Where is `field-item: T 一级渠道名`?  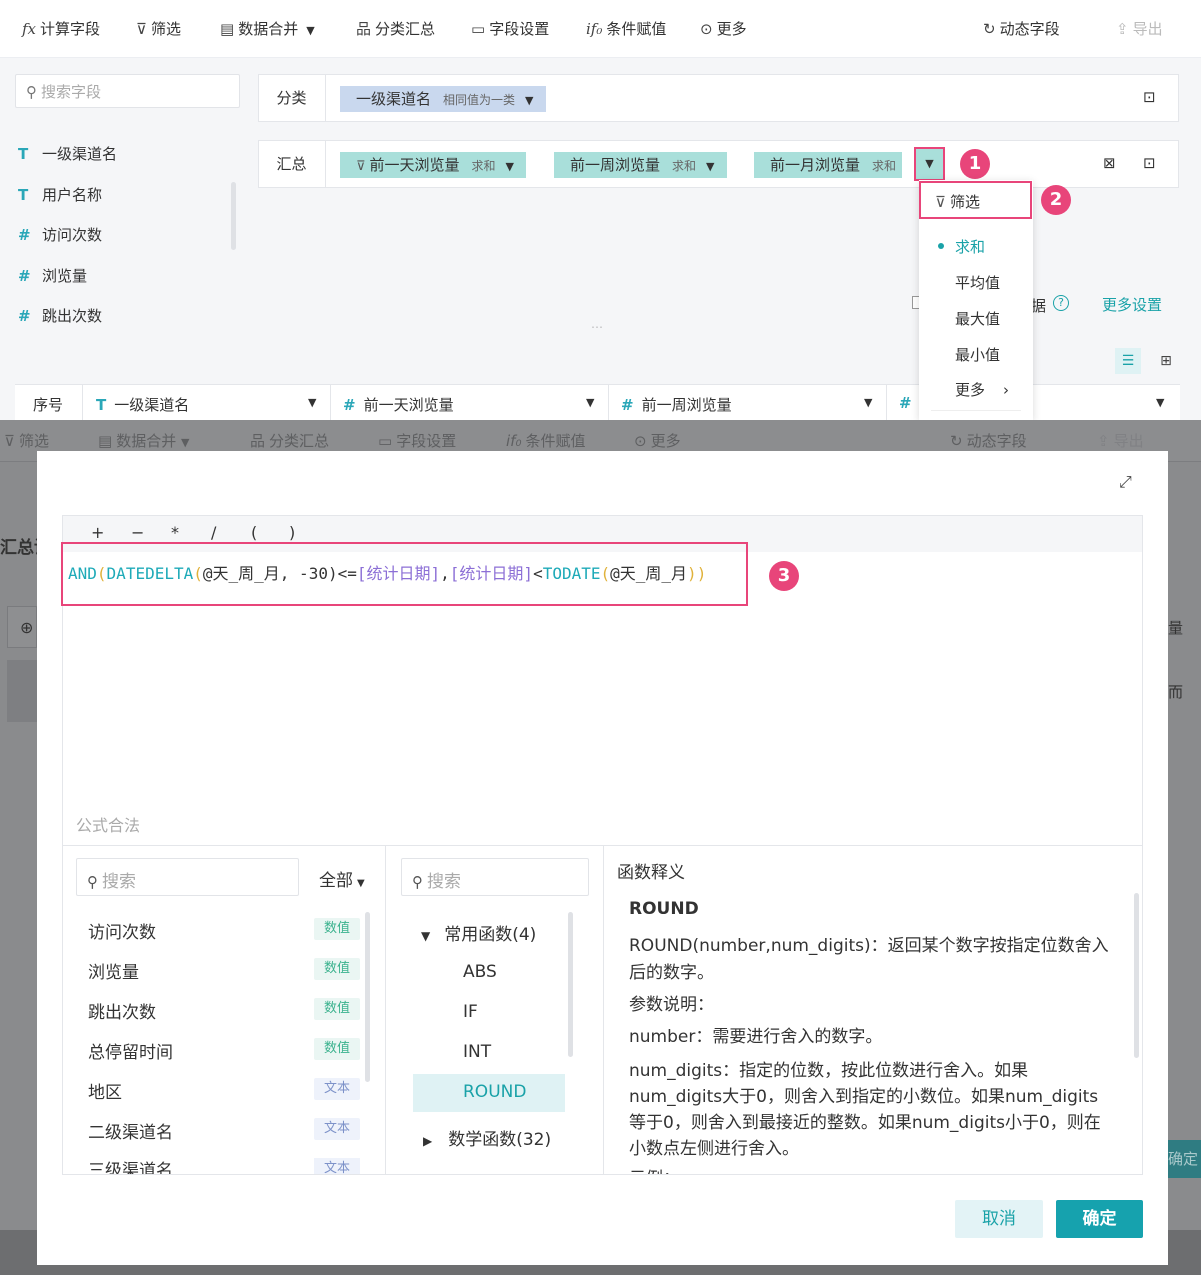 field-item: T 一级渠道名 is located at coordinates (67, 153).